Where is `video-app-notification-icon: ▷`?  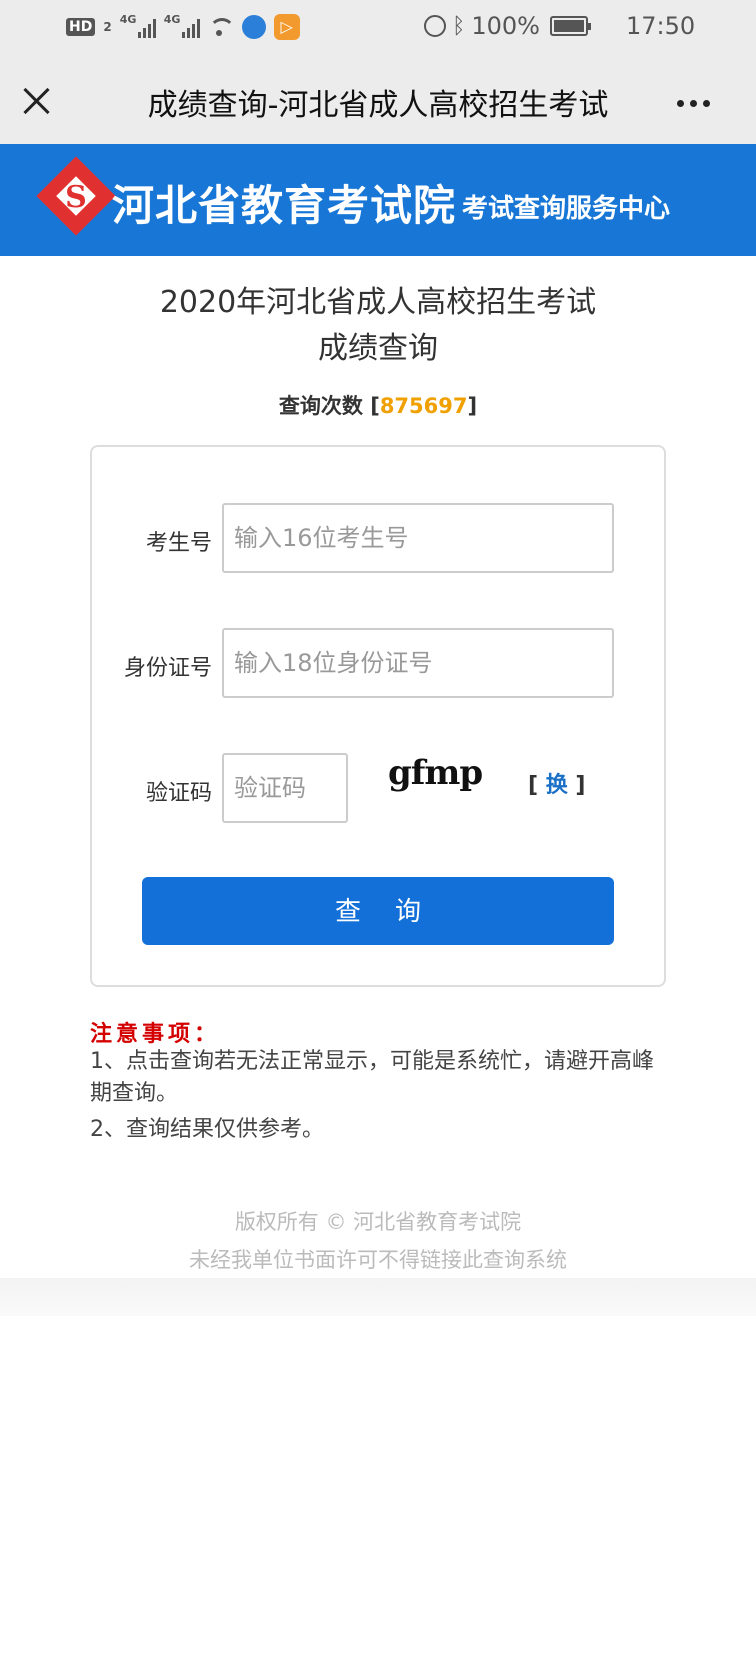
video-app-notification-icon: ▷ is located at coordinates (286, 27).